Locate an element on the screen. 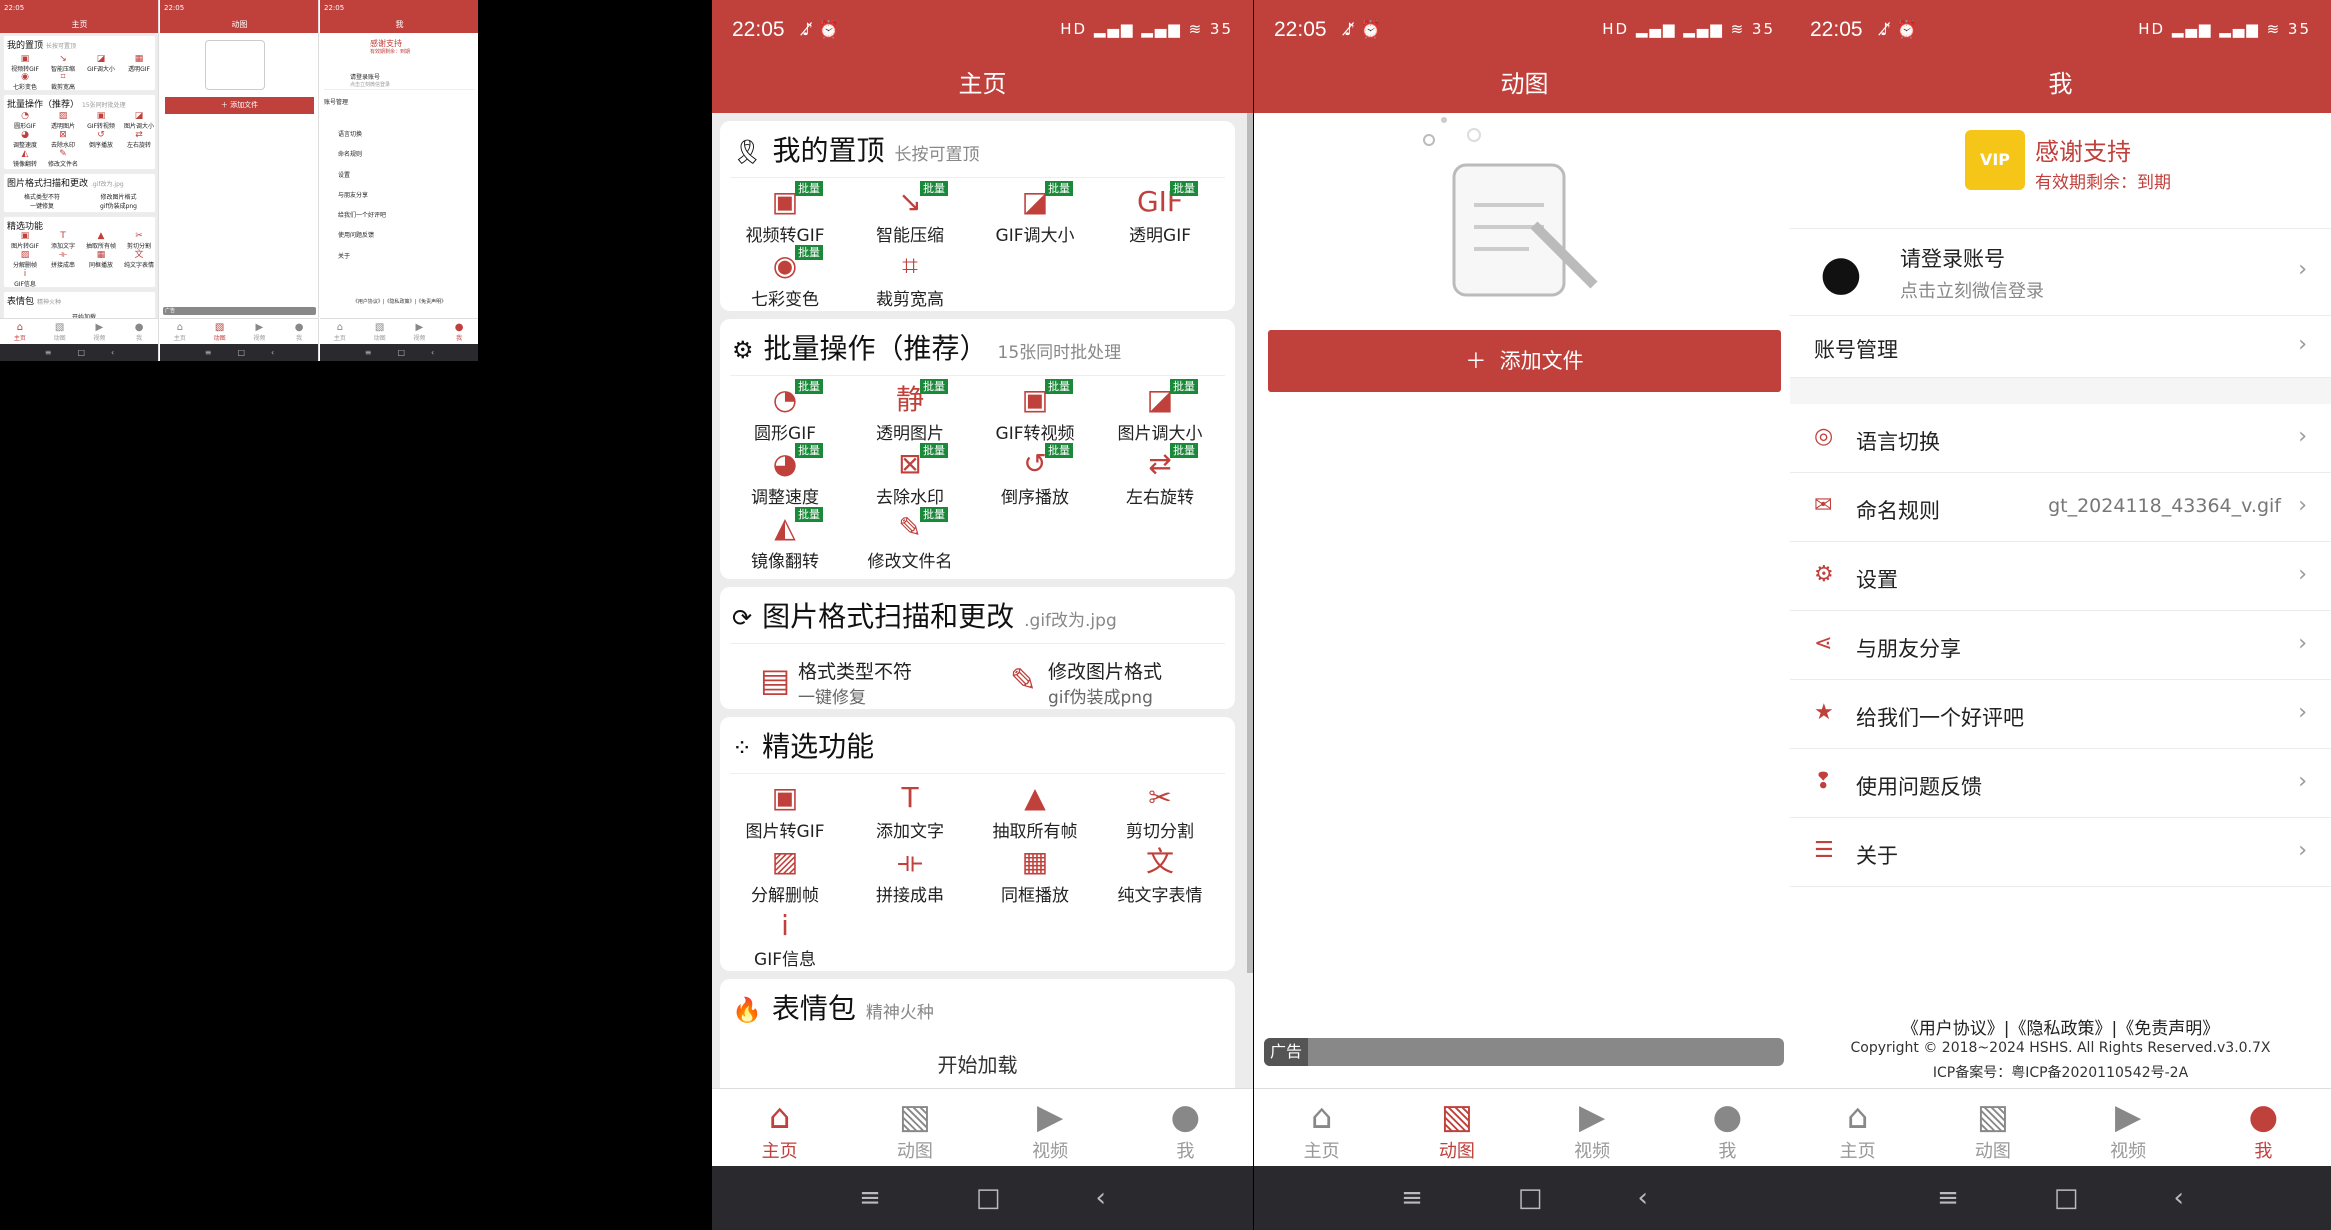 The width and height of the screenshot is (2331, 1230). add-file-button: ＋ 添加文件 is located at coordinates (1524, 361).